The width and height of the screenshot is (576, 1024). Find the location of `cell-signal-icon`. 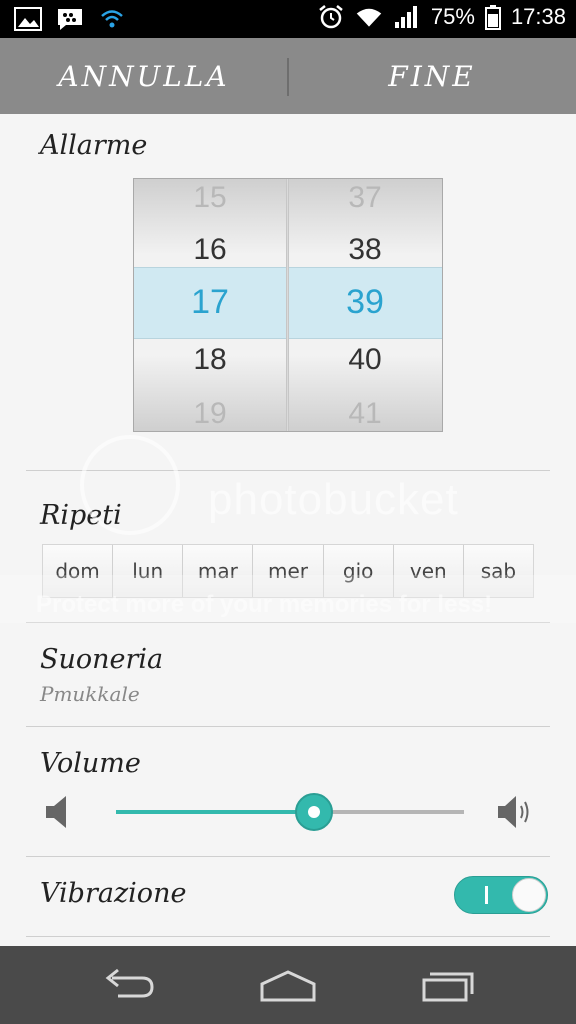

cell-signal-icon is located at coordinates (405, 17).